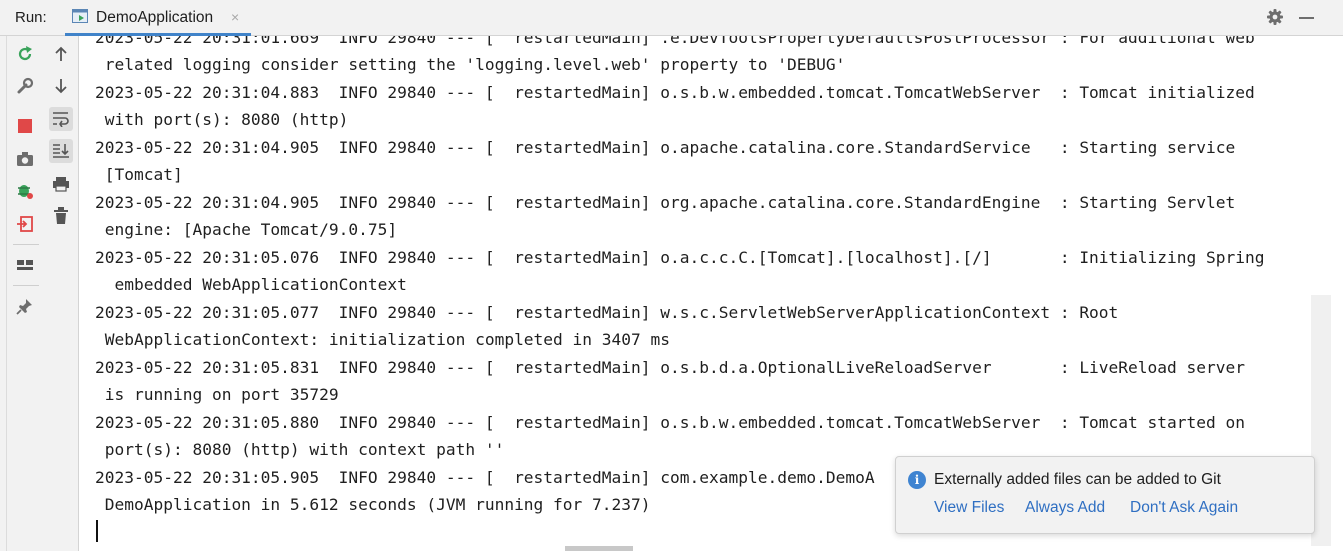 The image size is (1343, 551). What do you see at coordinates (97, 531) in the screenshot?
I see `text-caret` at bounding box center [97, 531].